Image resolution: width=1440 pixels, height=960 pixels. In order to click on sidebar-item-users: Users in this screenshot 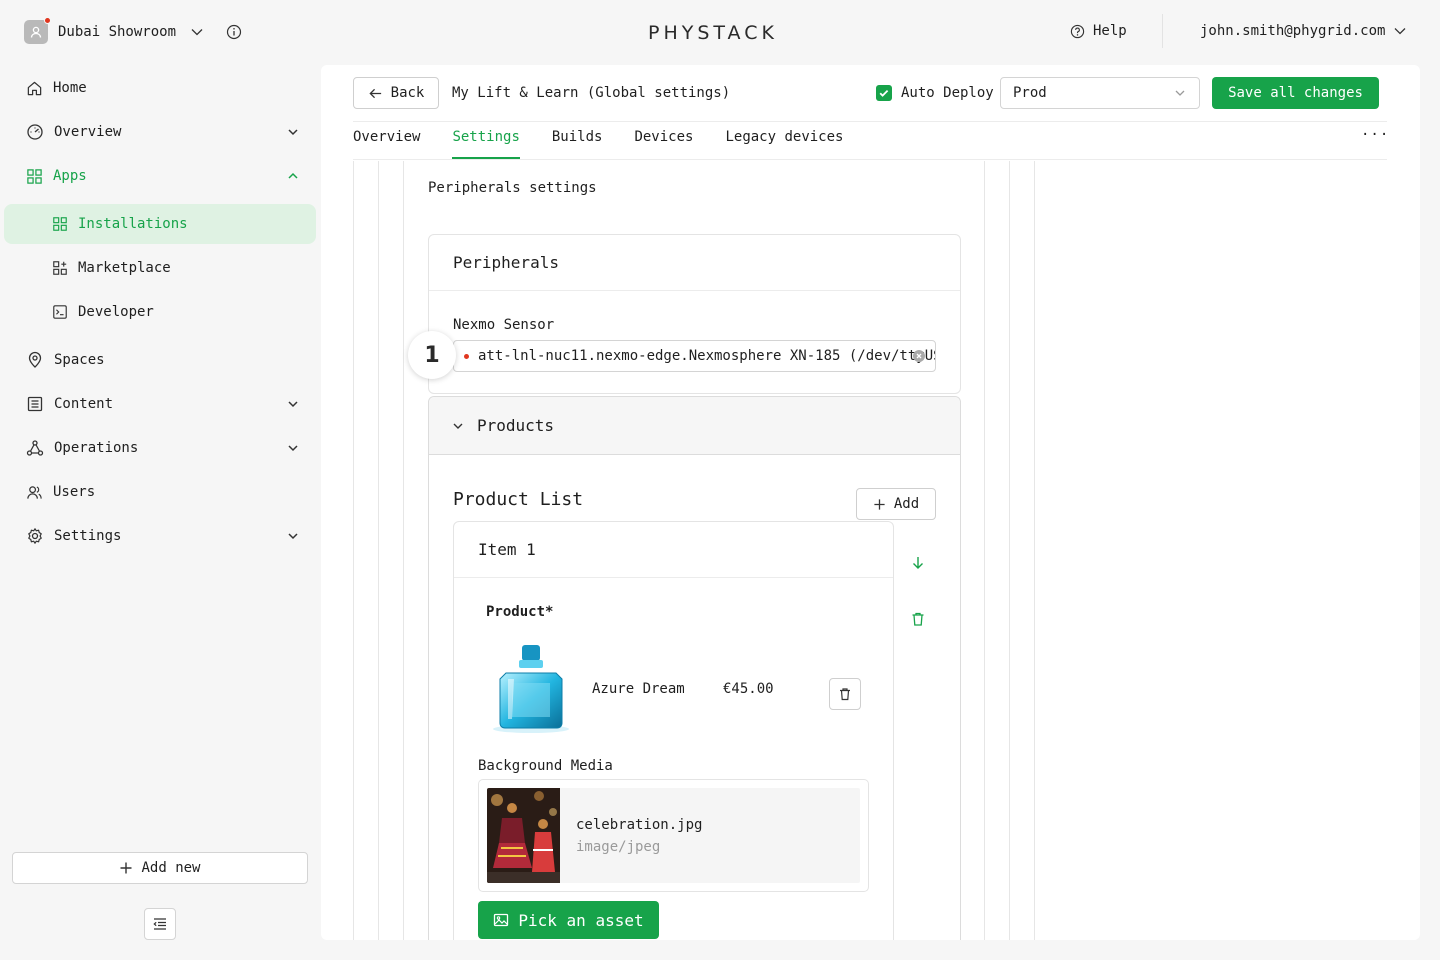, I will do `click(60, 492)`.